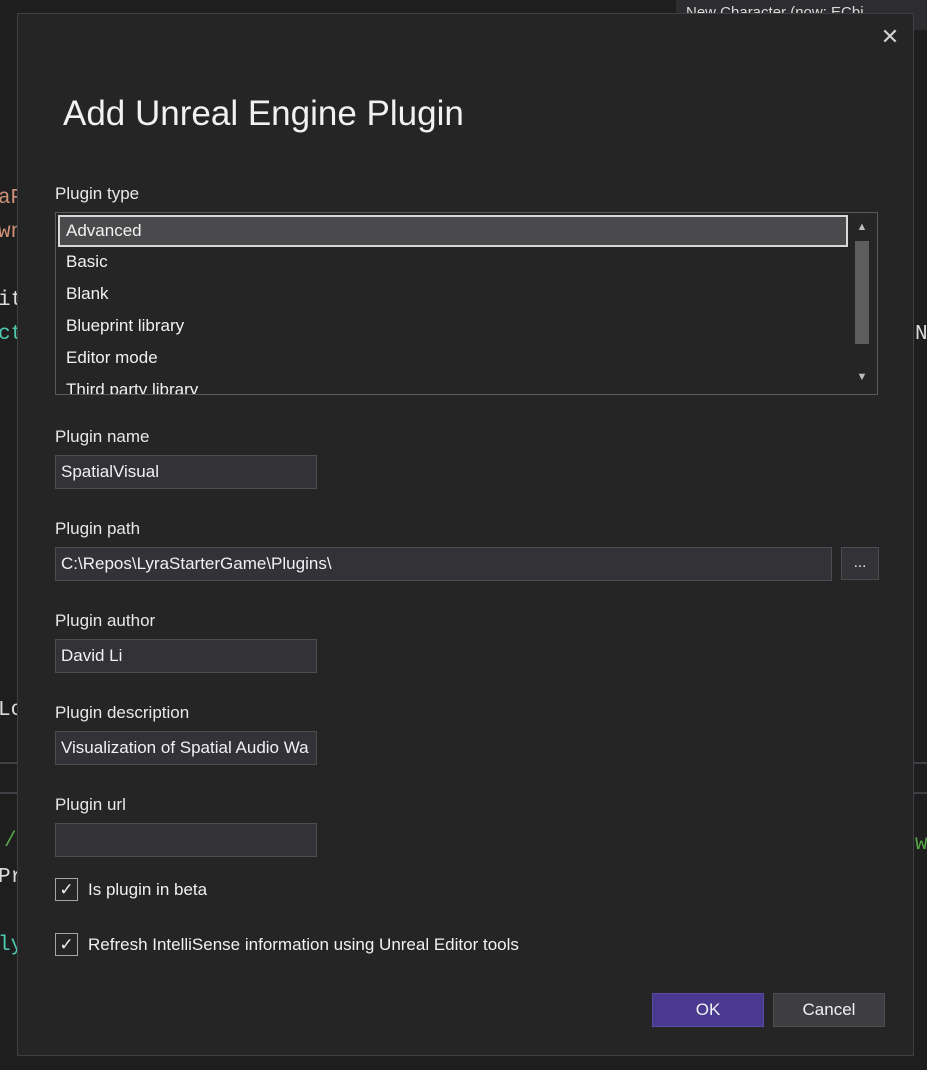  I want to click on plugin-path-input: C:\Repos\LyraStarterGame\Plugins\, so click(443, 564).